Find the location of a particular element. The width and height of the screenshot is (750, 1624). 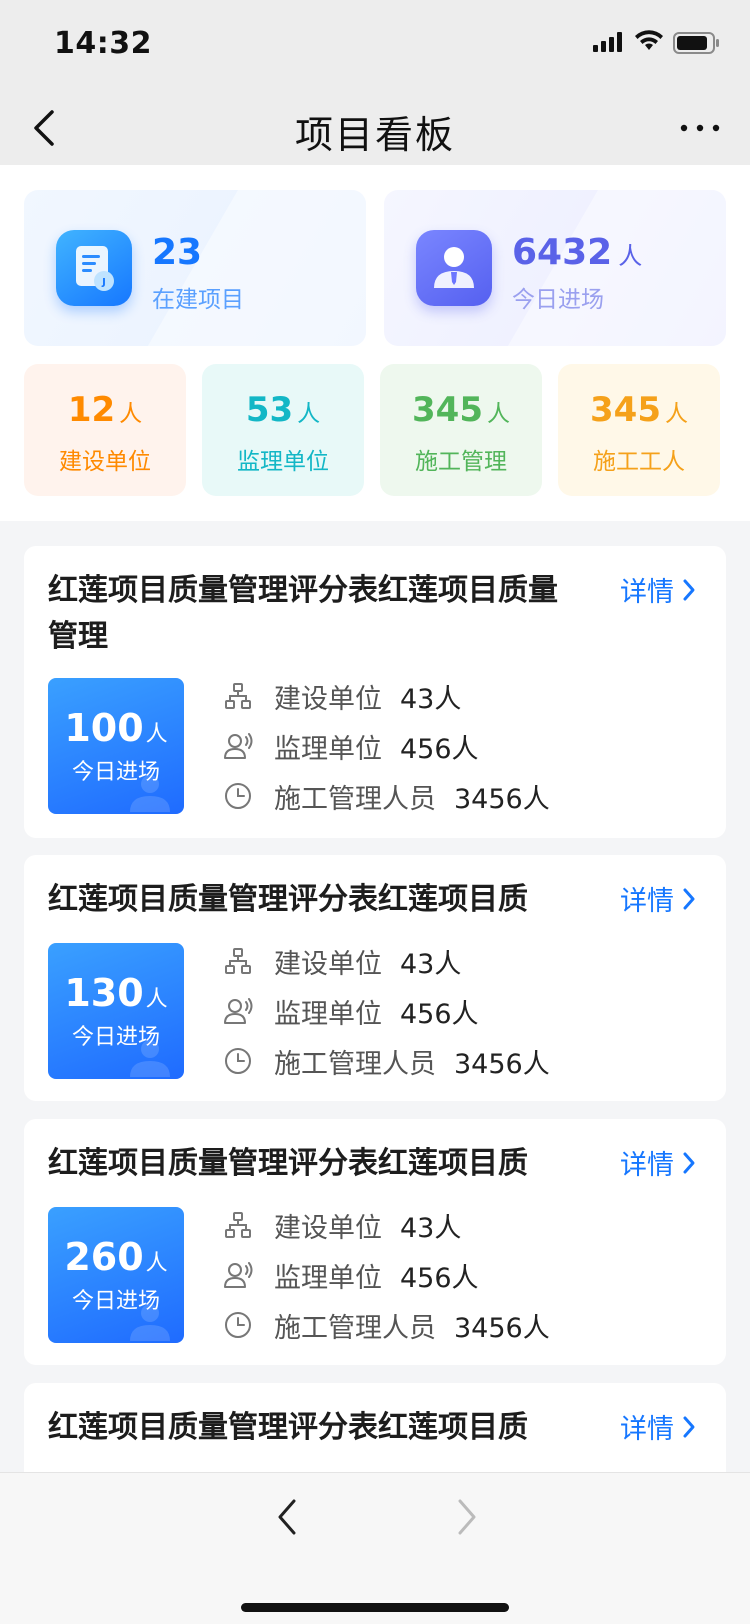

entries-summary-card: 6432 人 今日进场 is located at coordinates (555, 268).